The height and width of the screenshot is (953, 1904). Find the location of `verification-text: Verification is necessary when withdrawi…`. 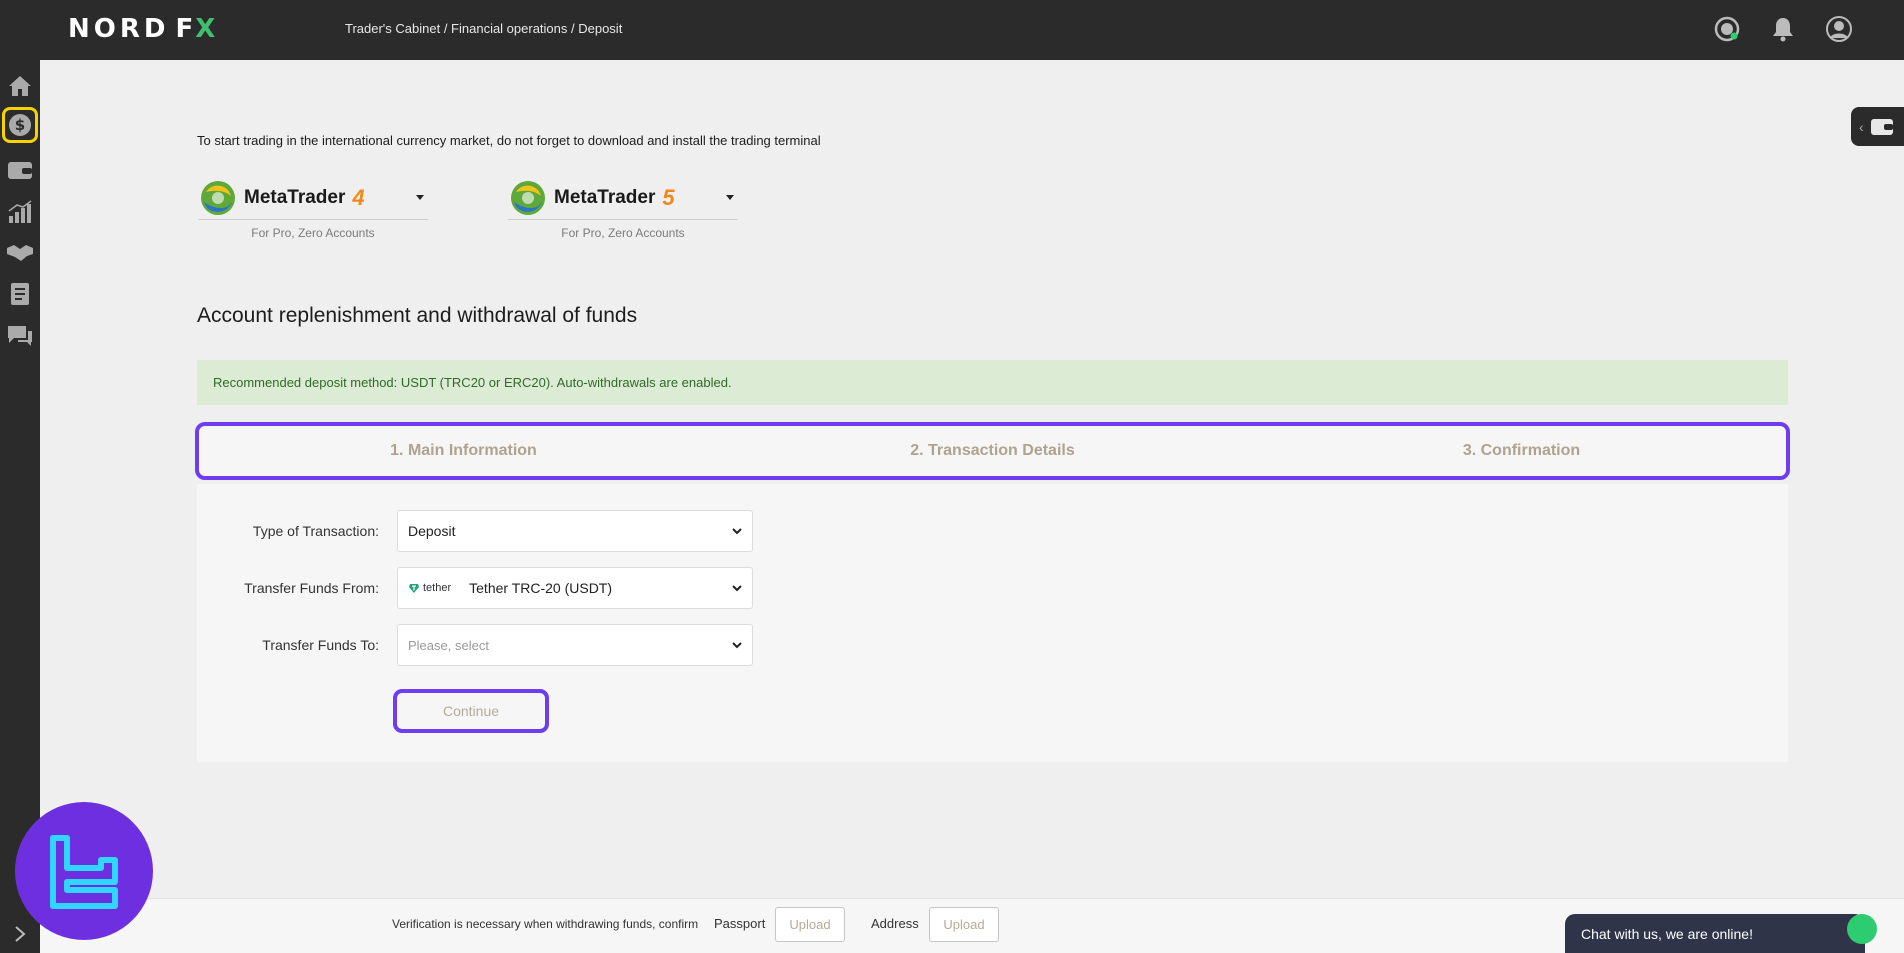

verification-text: Verification is necessary when withdrawi… is located at coordinates (545, 924).